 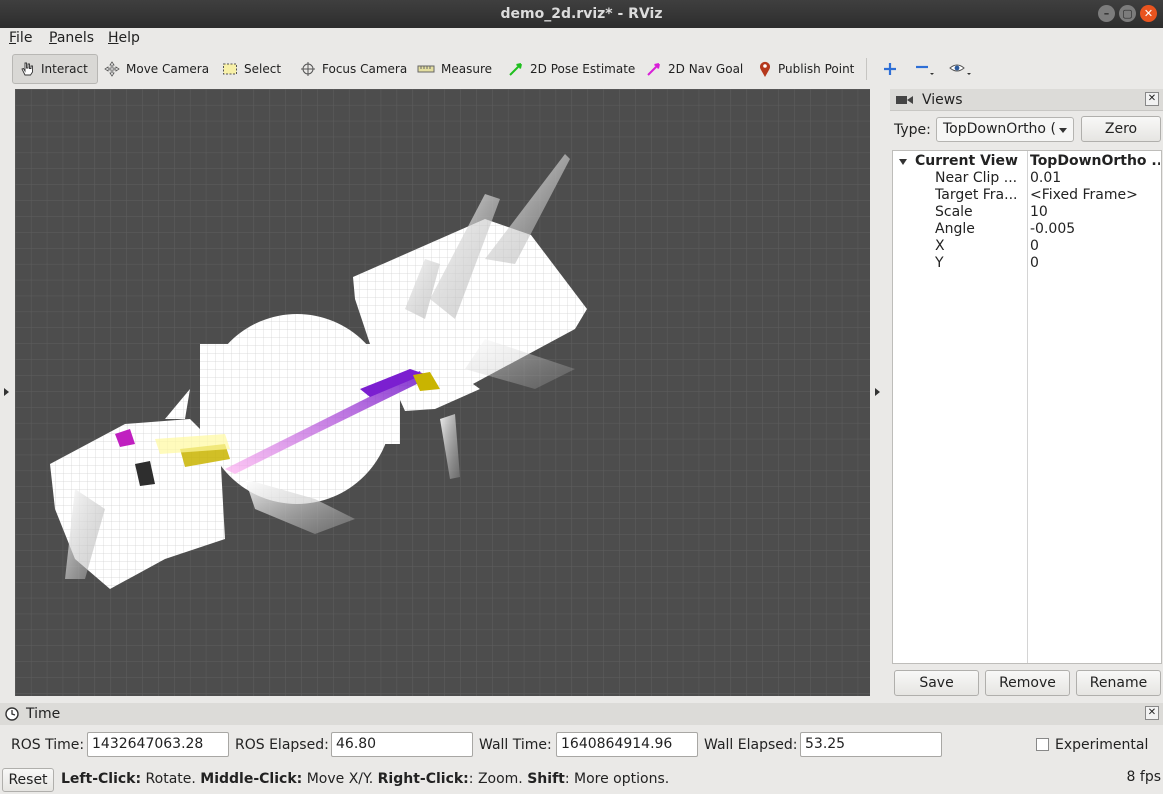 I want to click on focus-camera-icon, so click(x=308, y=69).